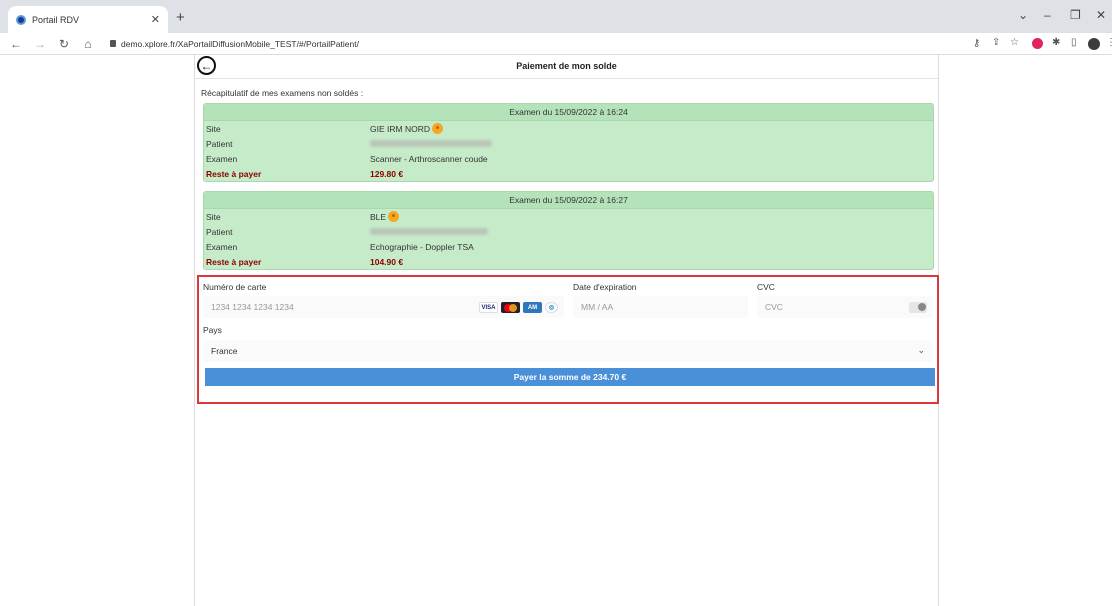 The width and height of the screenshot is (1112, 606). Describe the element at coordinates (113, 43) in the screenshot. I see `lock-icon` at that location.